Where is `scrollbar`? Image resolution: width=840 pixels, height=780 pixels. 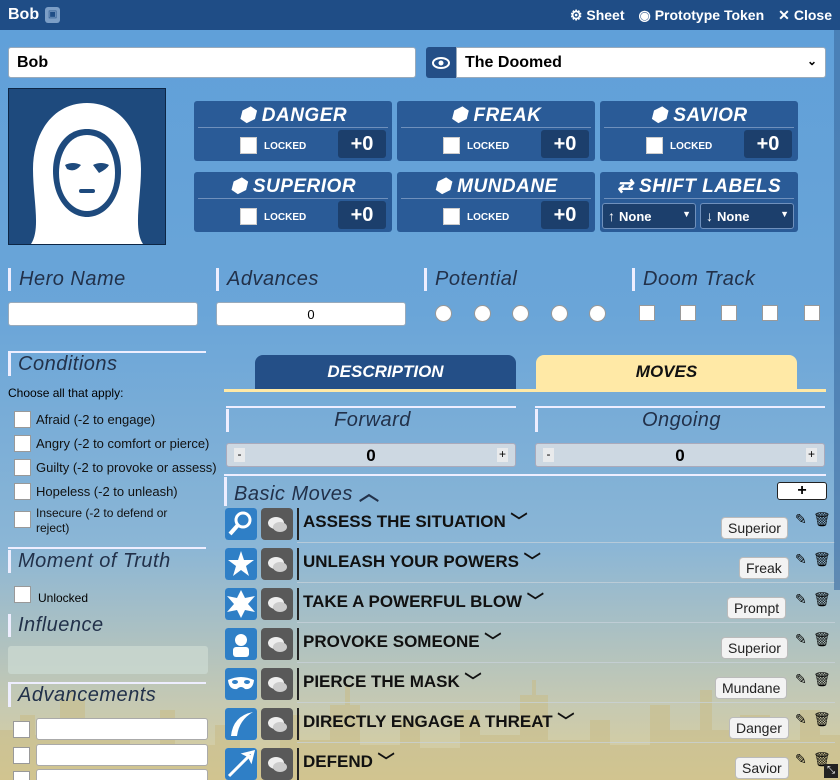
scrollbar is located at coordinates (837, 310).